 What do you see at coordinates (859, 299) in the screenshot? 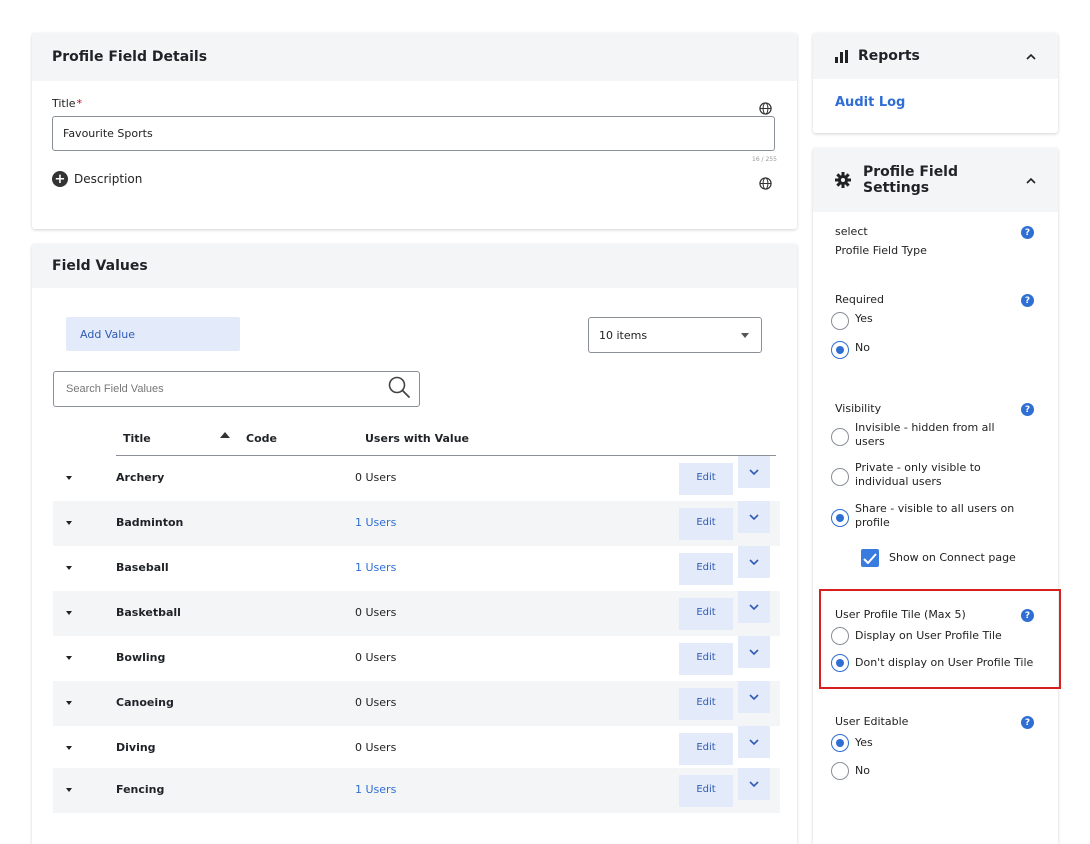
I see `required-label: Required` at bounding box center [859, 299].